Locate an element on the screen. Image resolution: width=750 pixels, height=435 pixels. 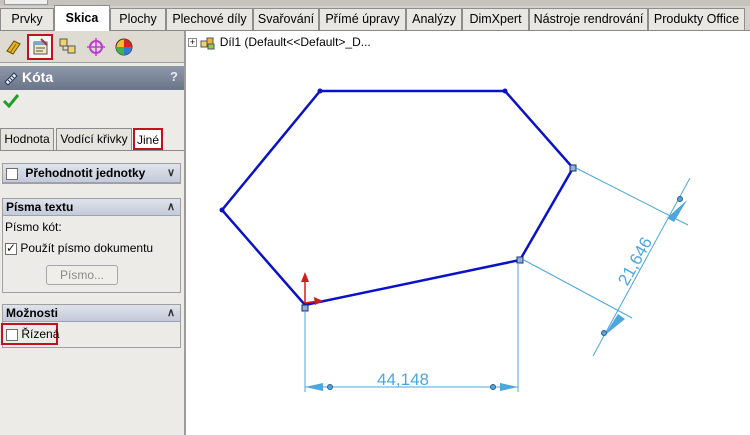
horizontal-dimension-value: 44,148 is located at coordinates (403, 379).